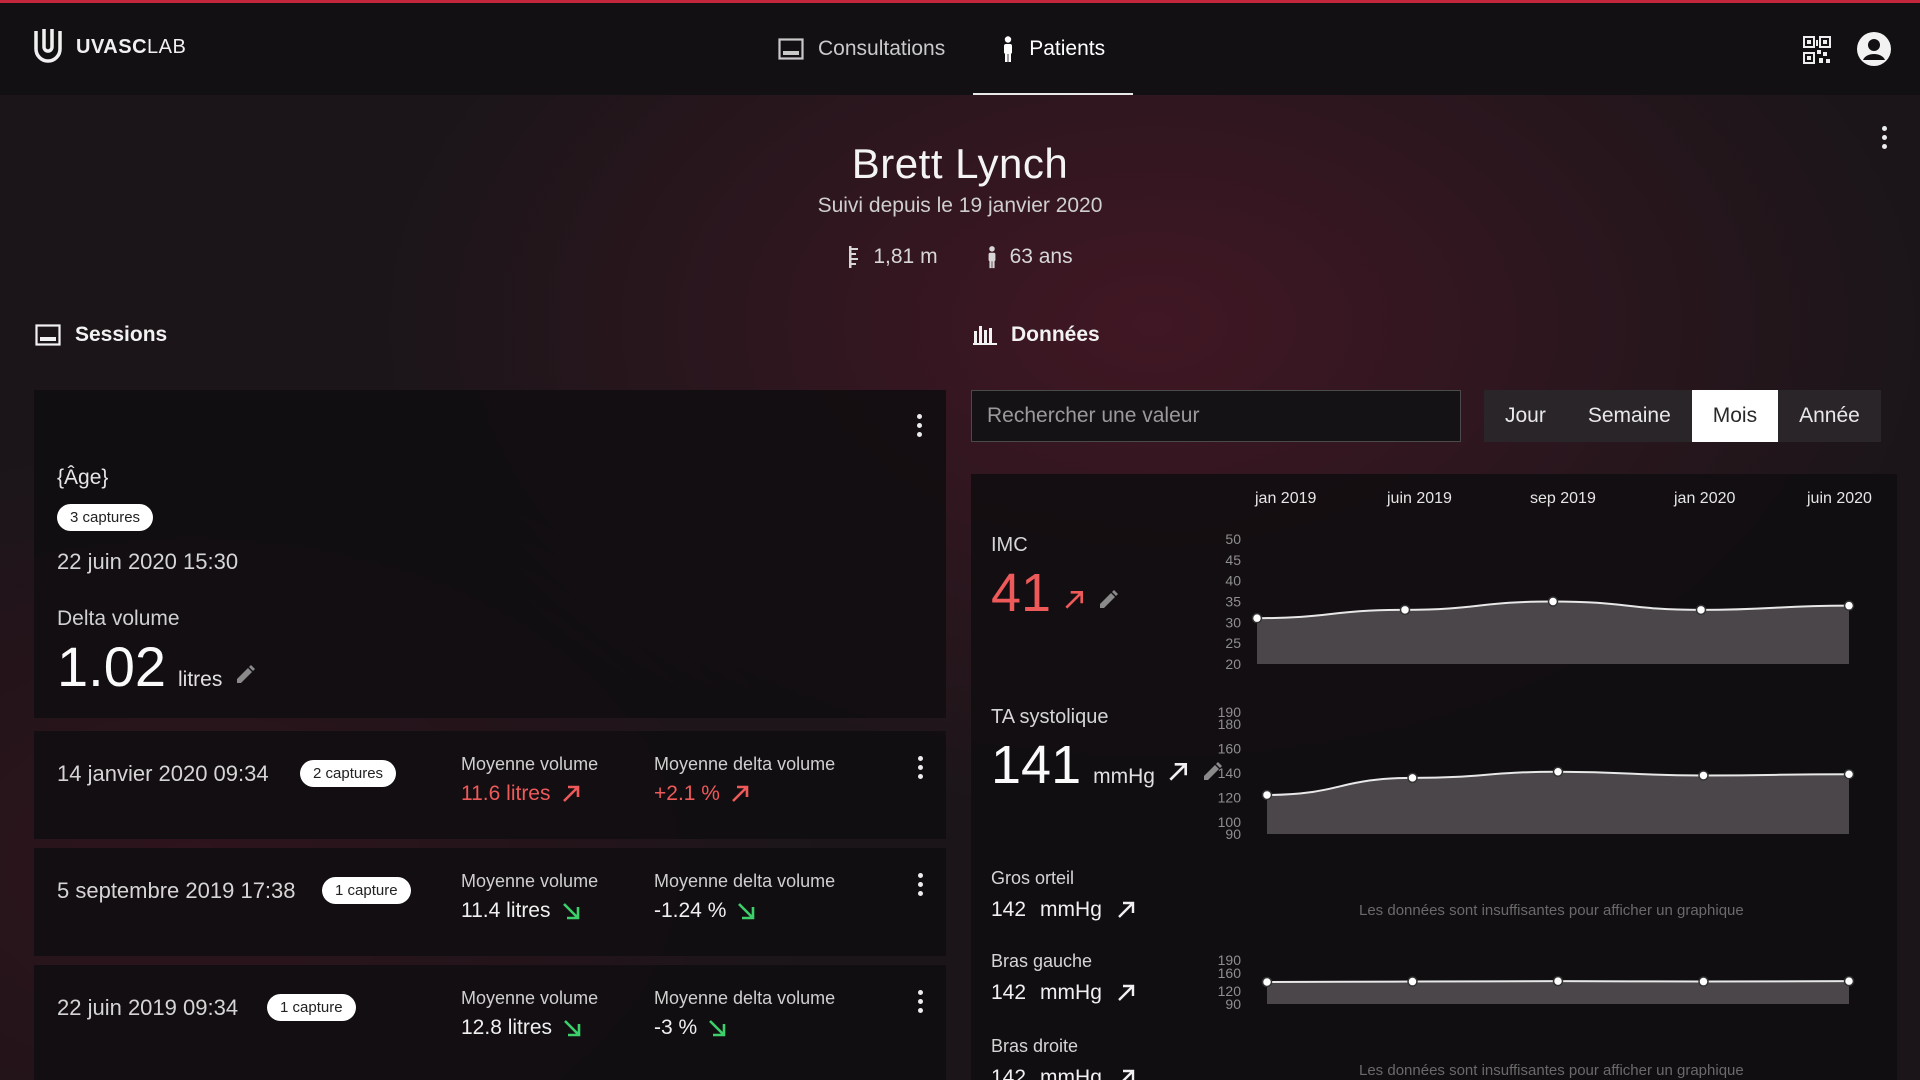 The height and width of the screenshot is (1080, 1920). I want to click on logo-icon, so click(48, 46).